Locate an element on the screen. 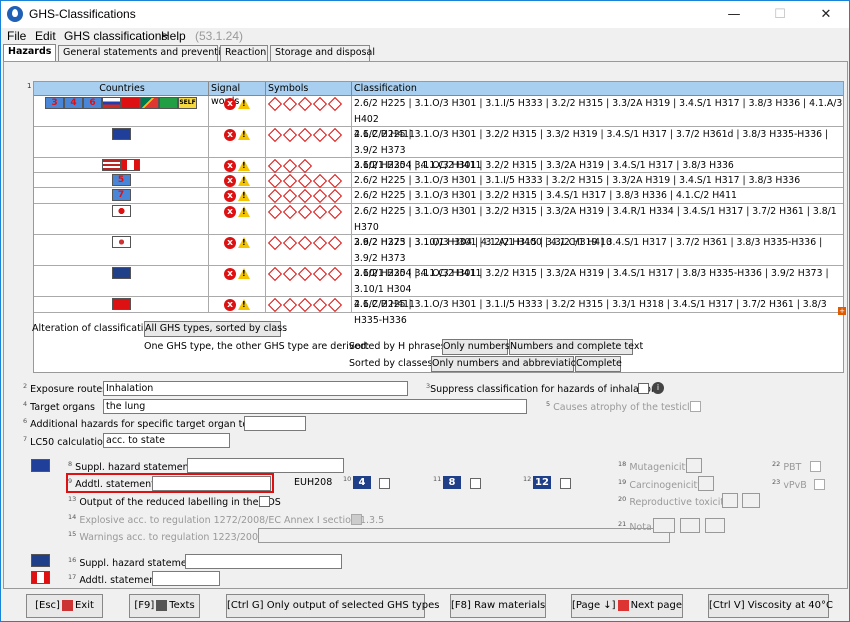 The image size is (850, 622). reproductive-input-b is located at coordinates (751, 500).